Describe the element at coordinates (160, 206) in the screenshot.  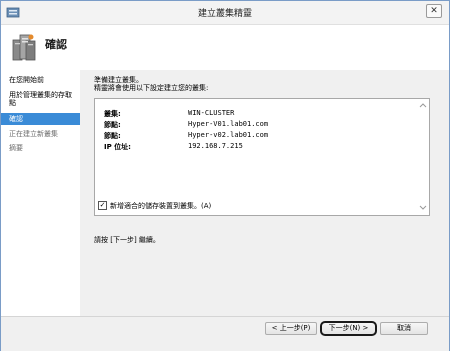
I see `add-storage-label: 新增適合的儲存裝置到叢集。(A)` at that location.